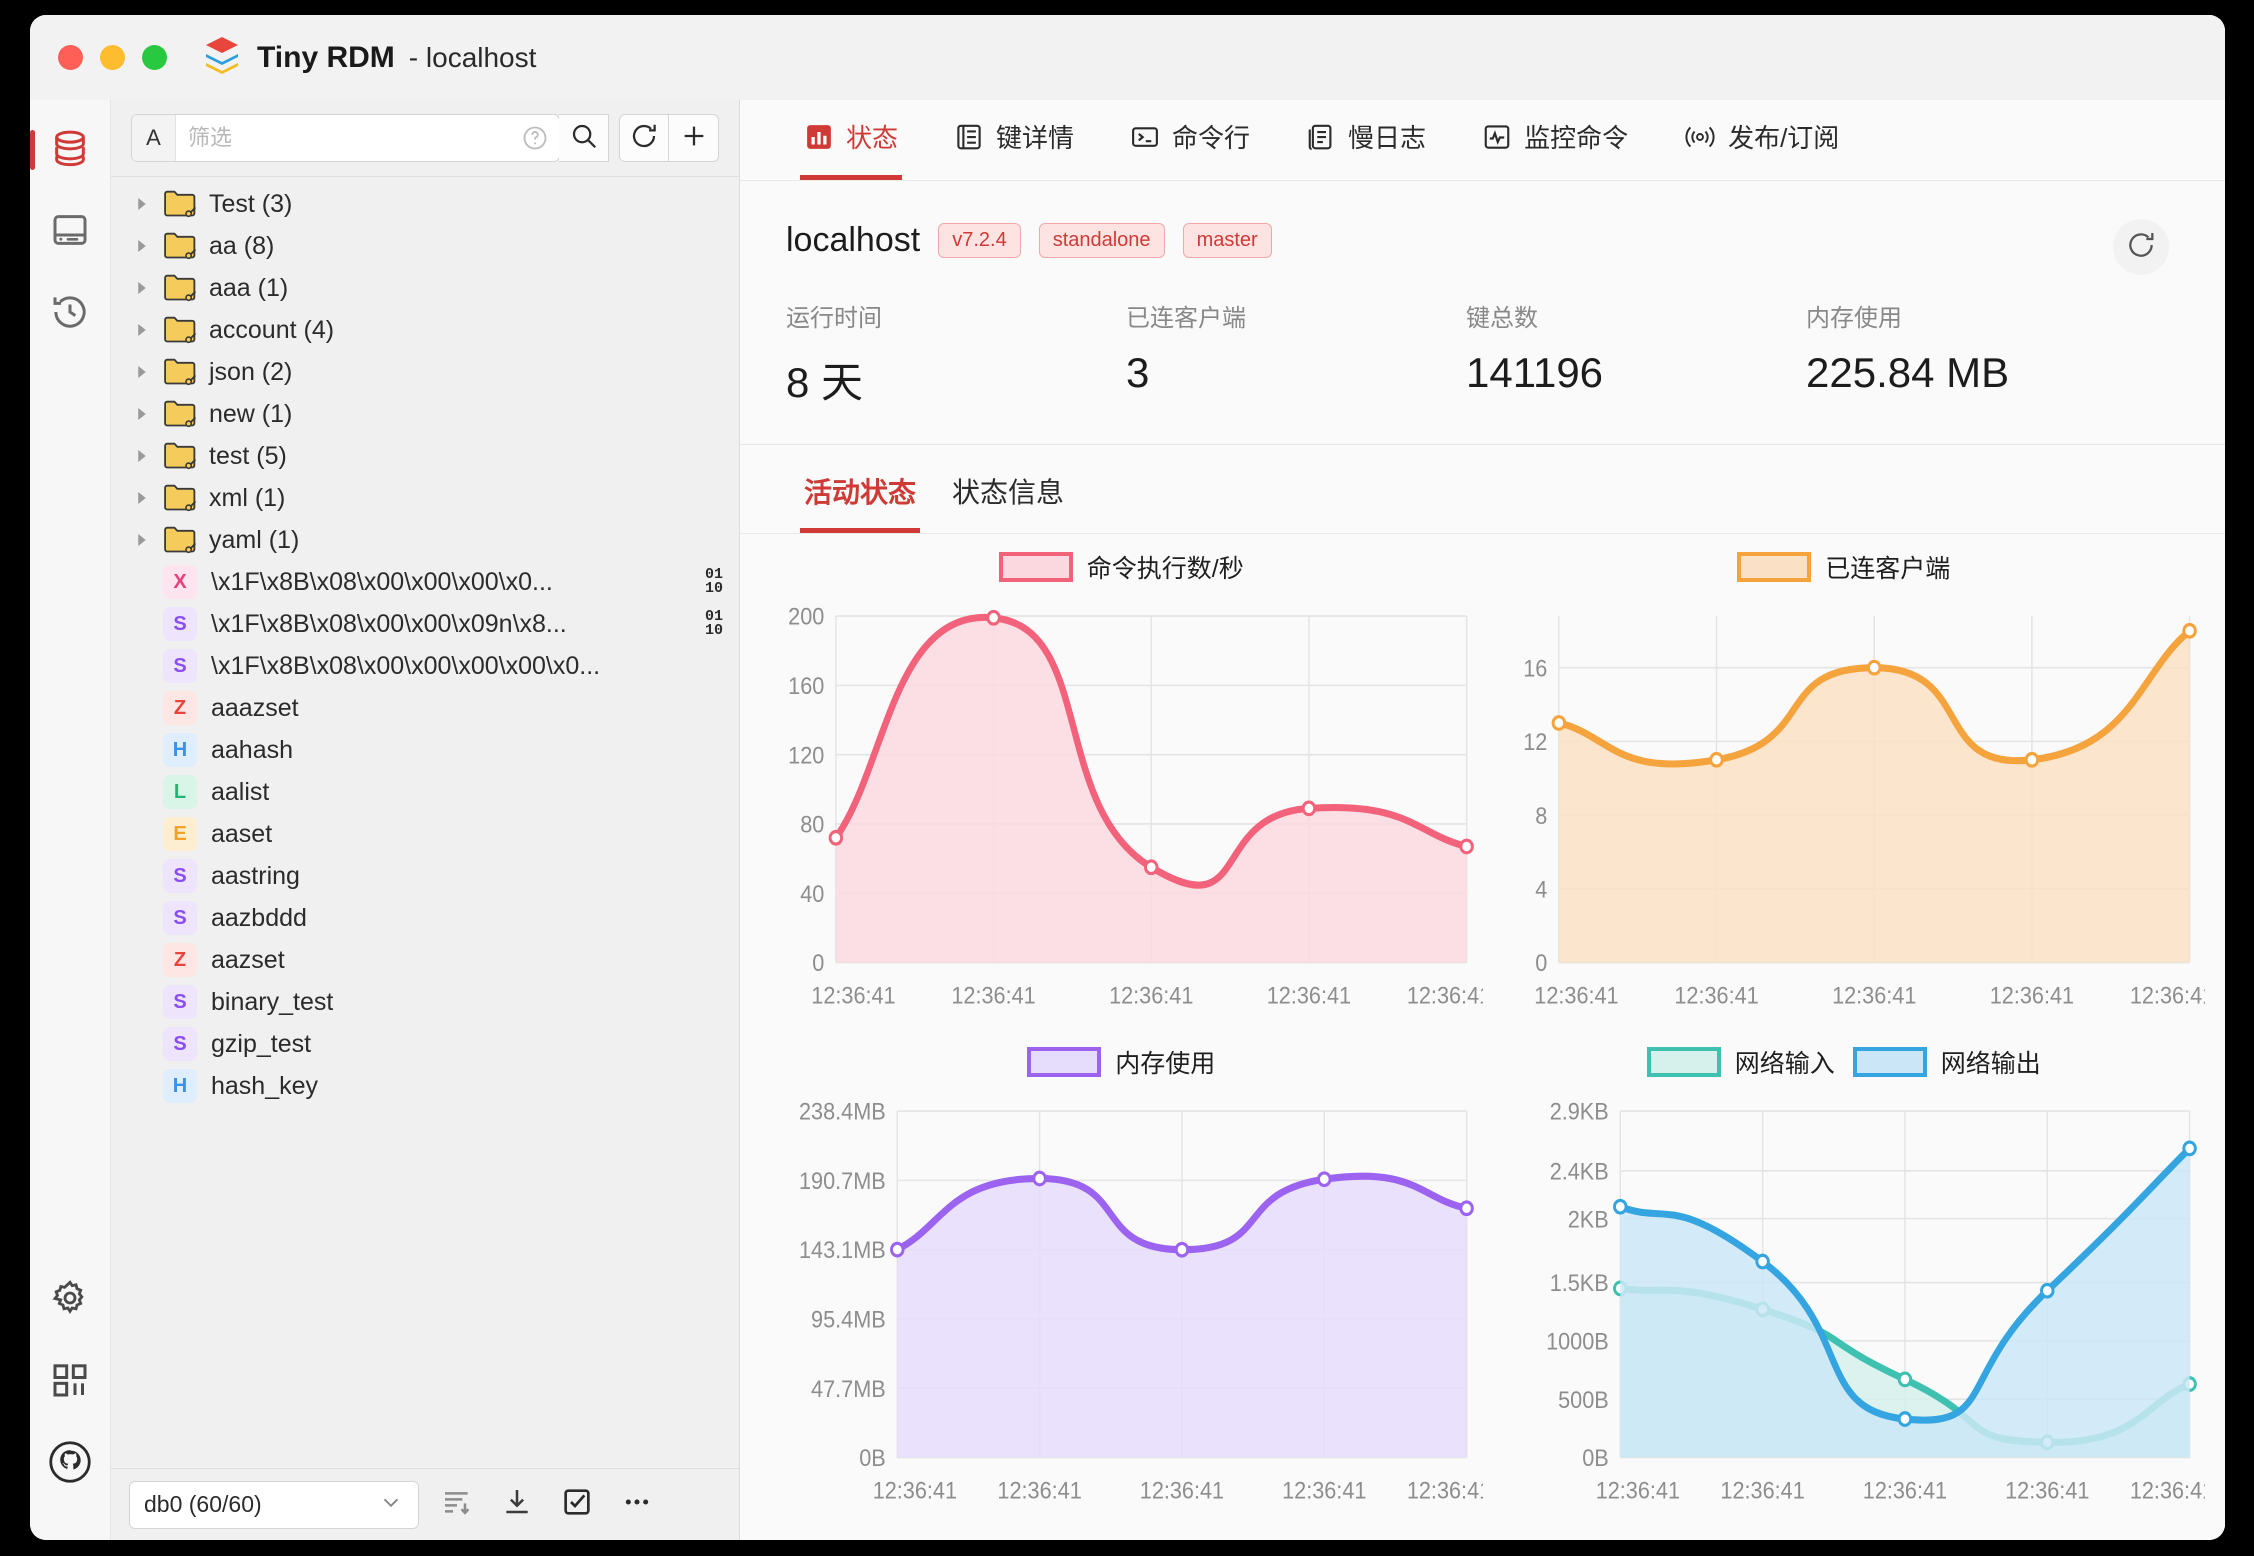  Describe the element at coordinates (70, 1300) in the screenshot. I see `rail-item-settings` at that location.